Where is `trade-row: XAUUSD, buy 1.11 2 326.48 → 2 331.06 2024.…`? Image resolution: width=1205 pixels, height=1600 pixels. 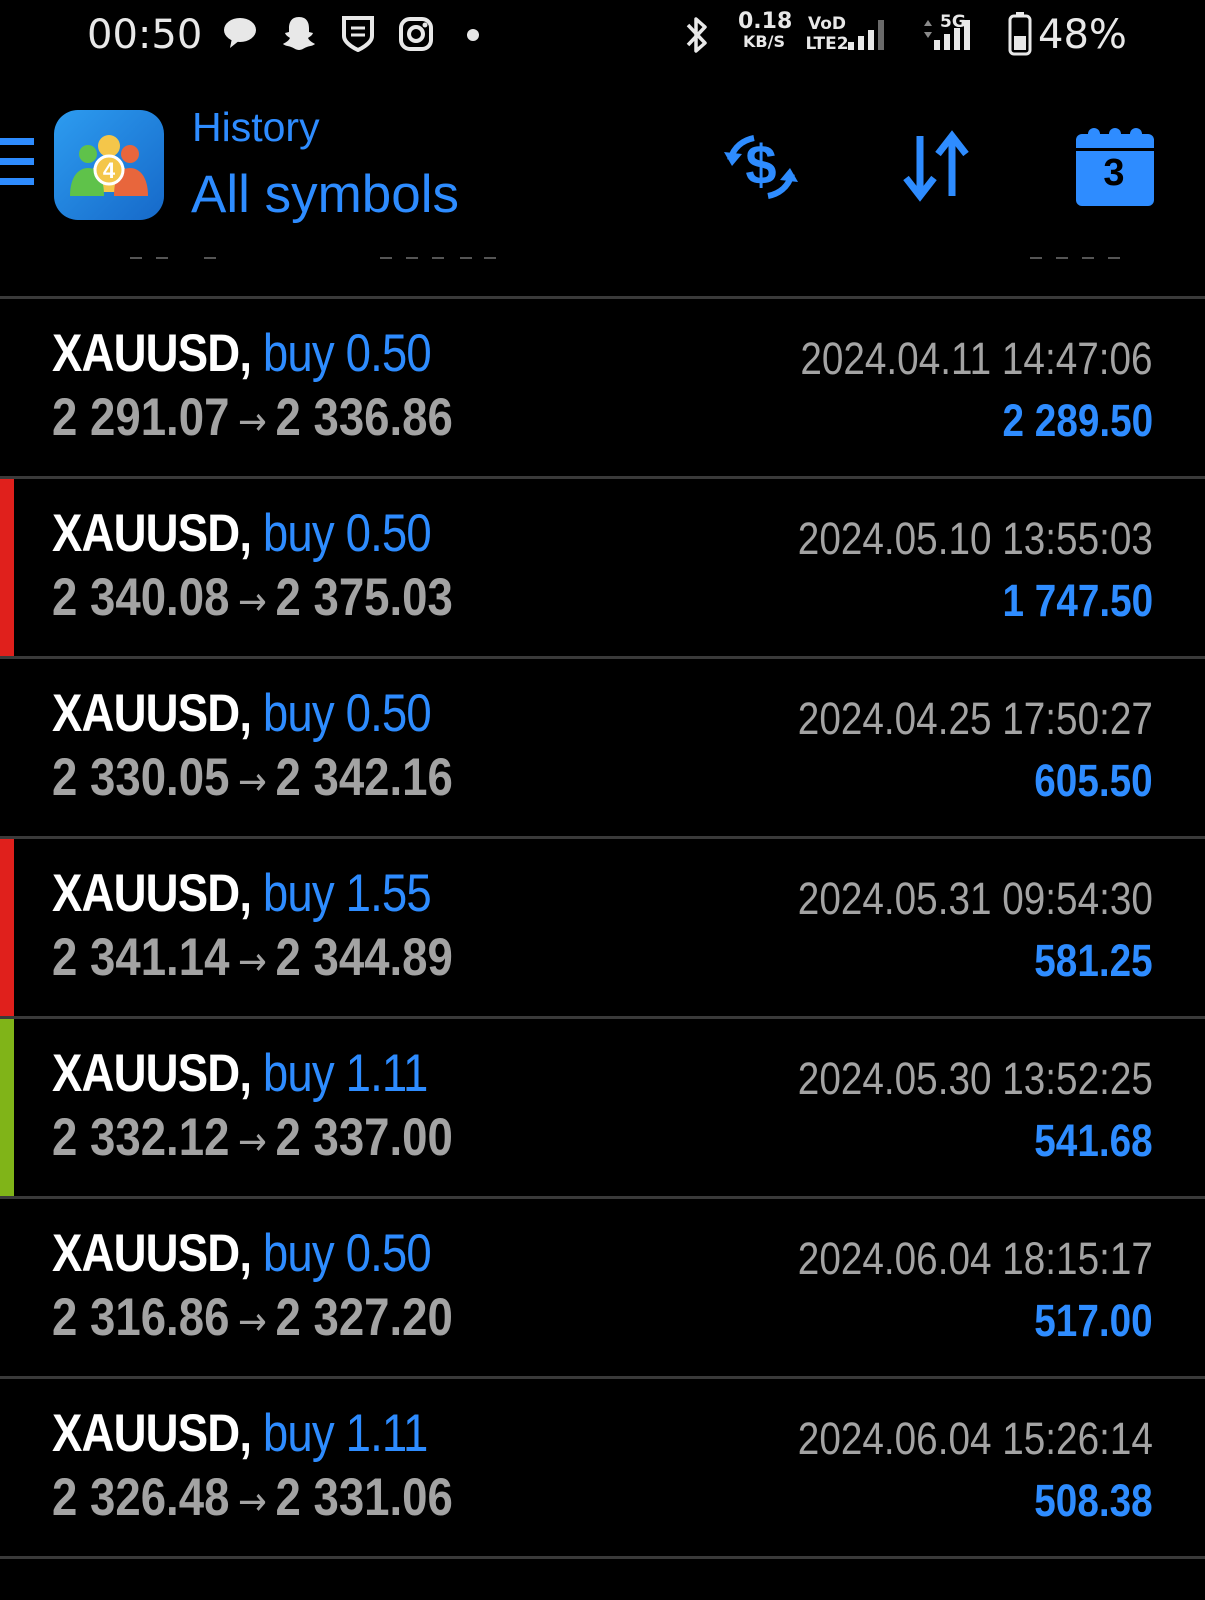
trade-row: XAUUSD, buy 1.11 2 326.48 → 2 331.06 2024.… is located at coordinates (602, 1466).